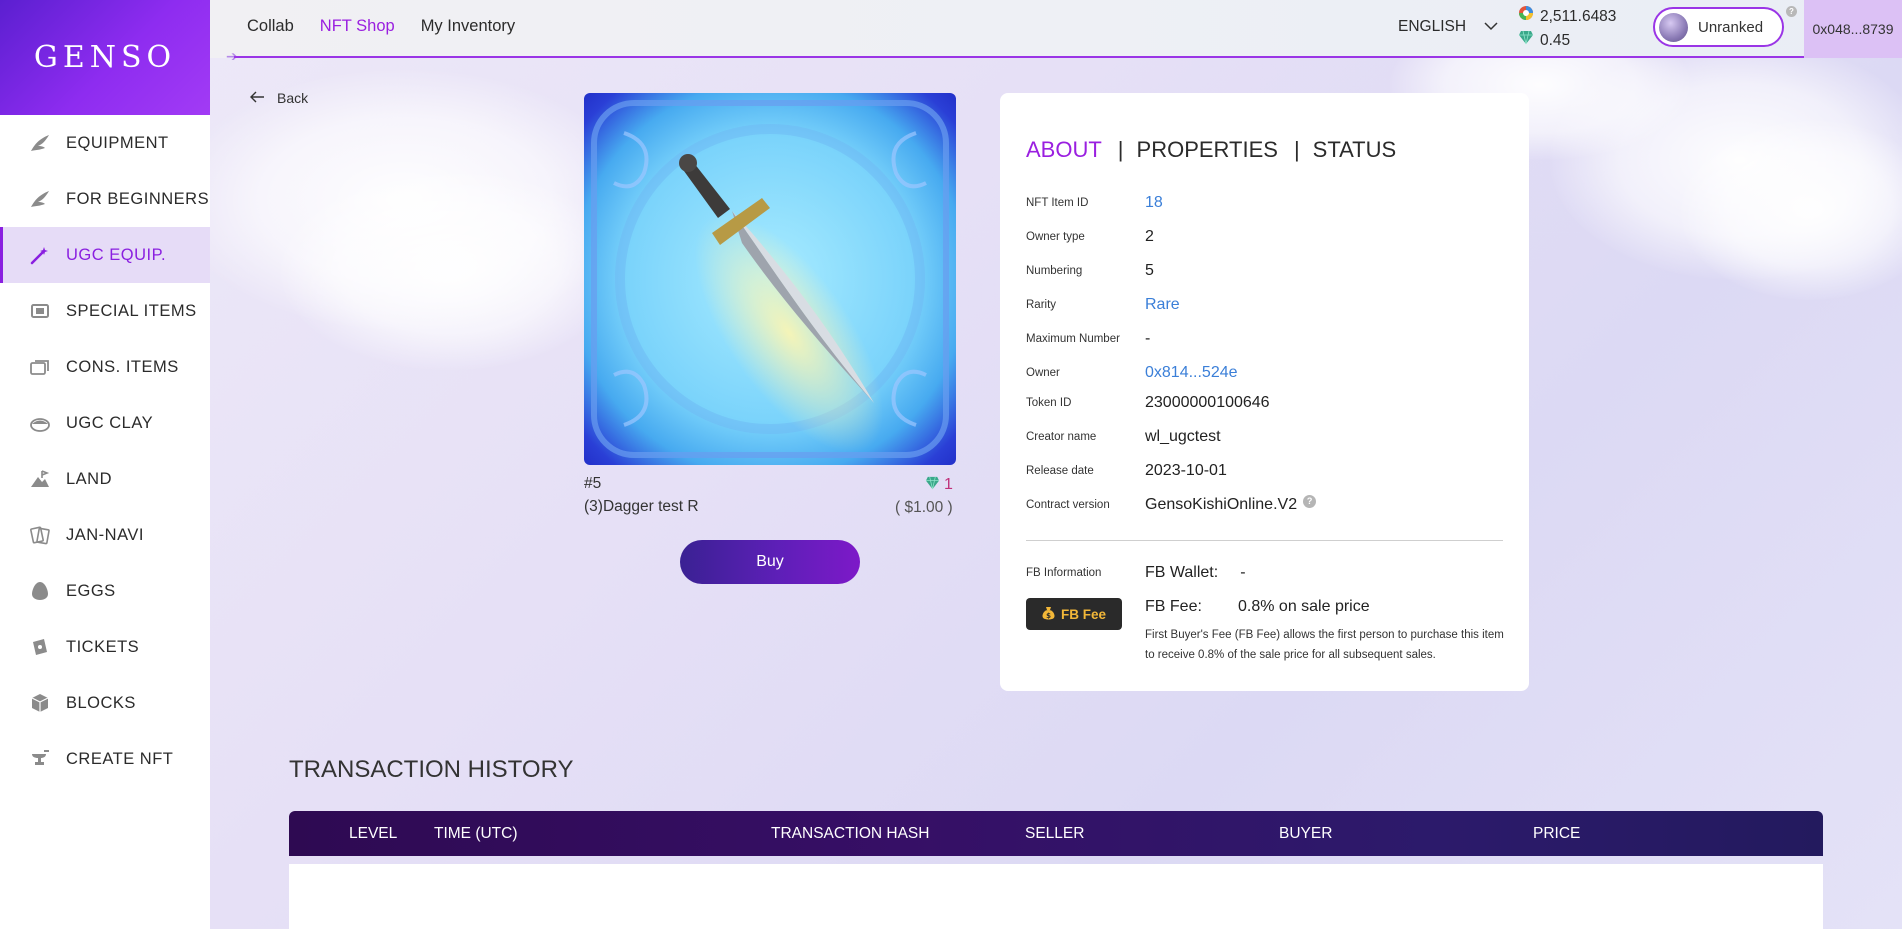  I want to click on prop-label: Maximum Number, so click(1073, 339).